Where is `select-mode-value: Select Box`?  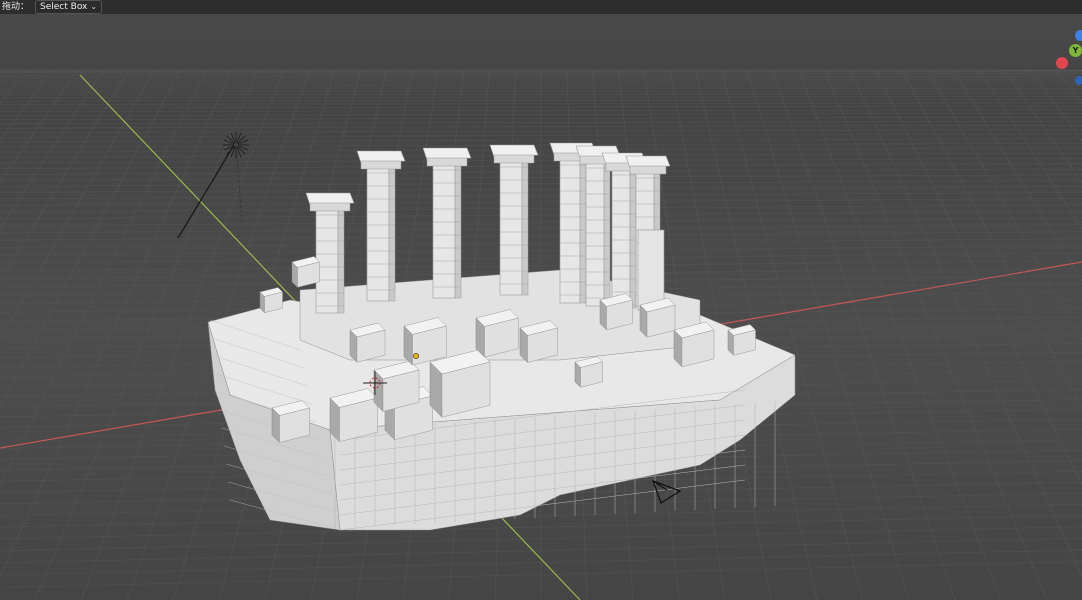 select-mode-value: Select Box is located at coordinates (64, 7).